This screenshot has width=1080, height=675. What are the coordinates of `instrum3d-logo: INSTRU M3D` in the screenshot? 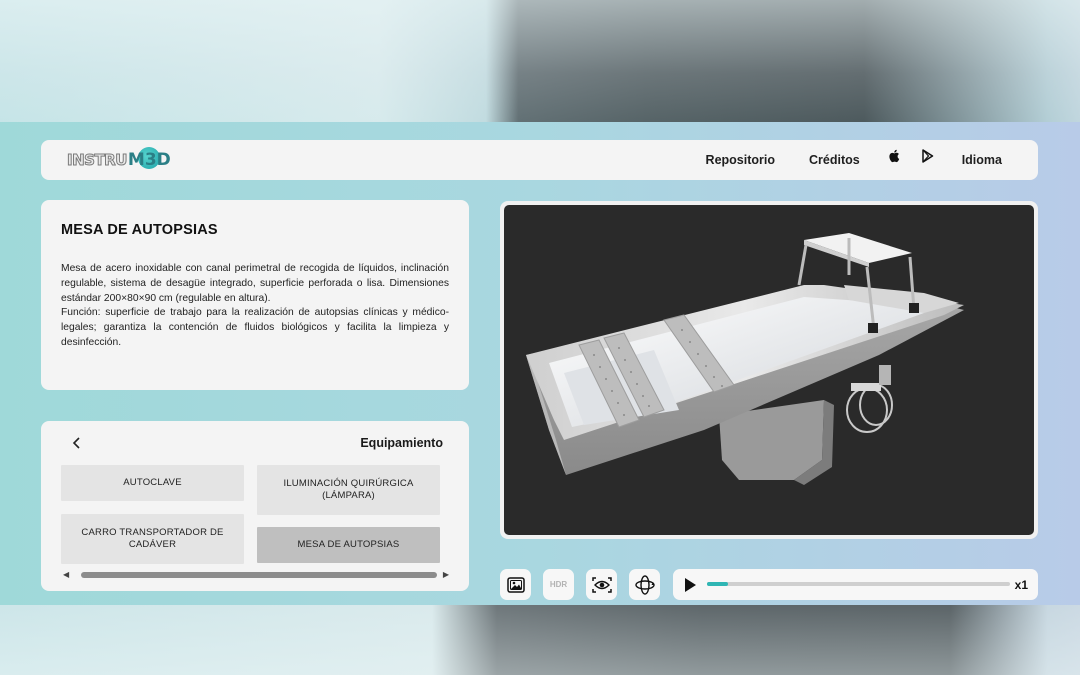 It's located at (119, 159).